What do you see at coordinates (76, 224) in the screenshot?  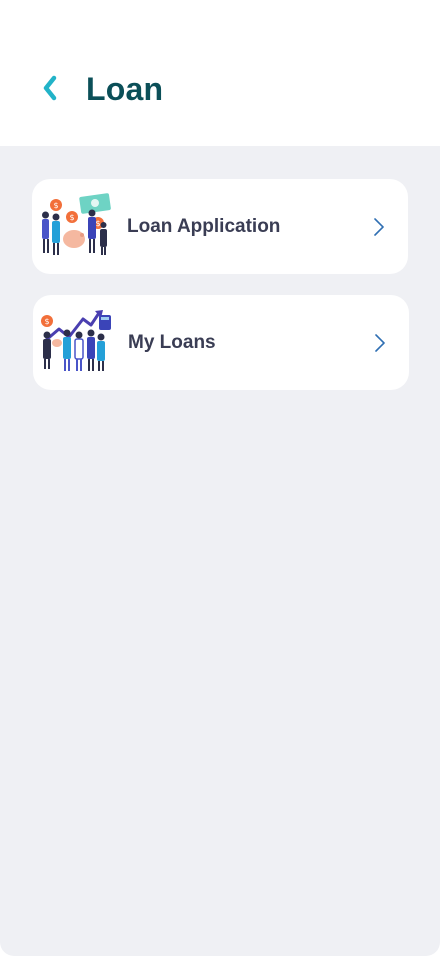 I see `loan-application-illustration: $ $ $` at bounding box center [76, 224].